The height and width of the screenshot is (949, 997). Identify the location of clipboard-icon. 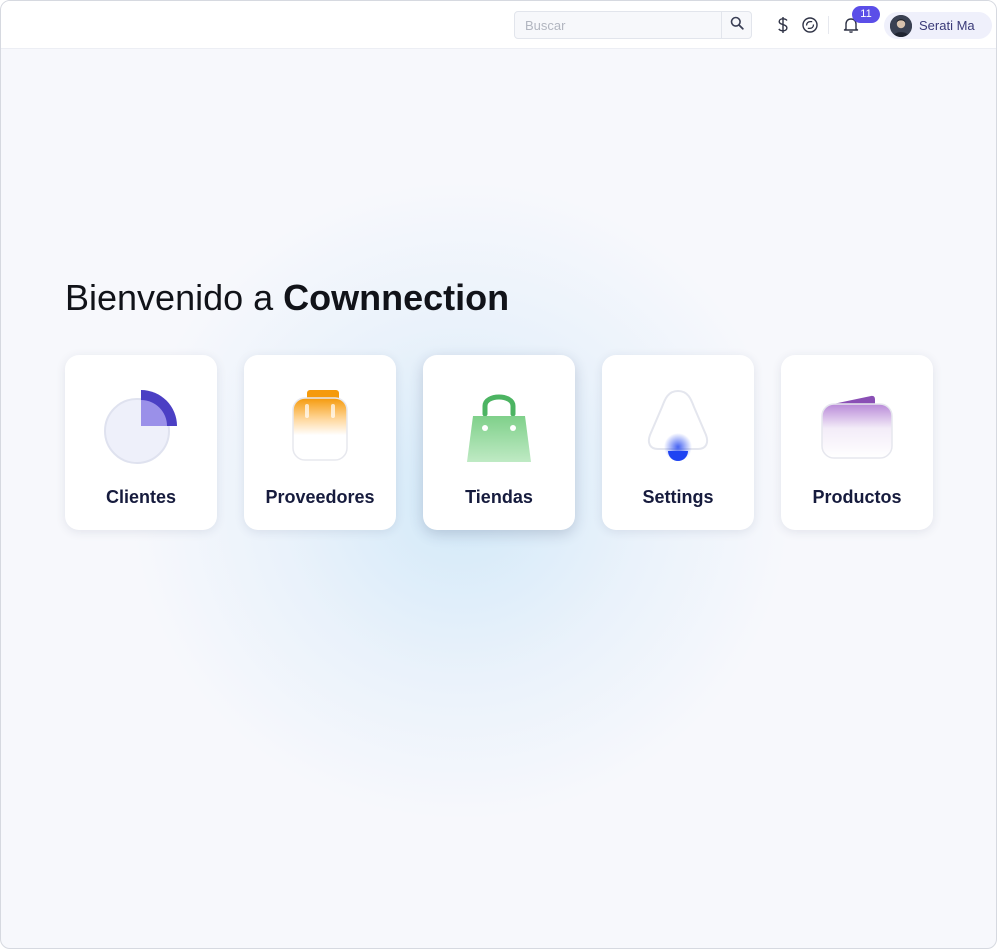
(320, 426).